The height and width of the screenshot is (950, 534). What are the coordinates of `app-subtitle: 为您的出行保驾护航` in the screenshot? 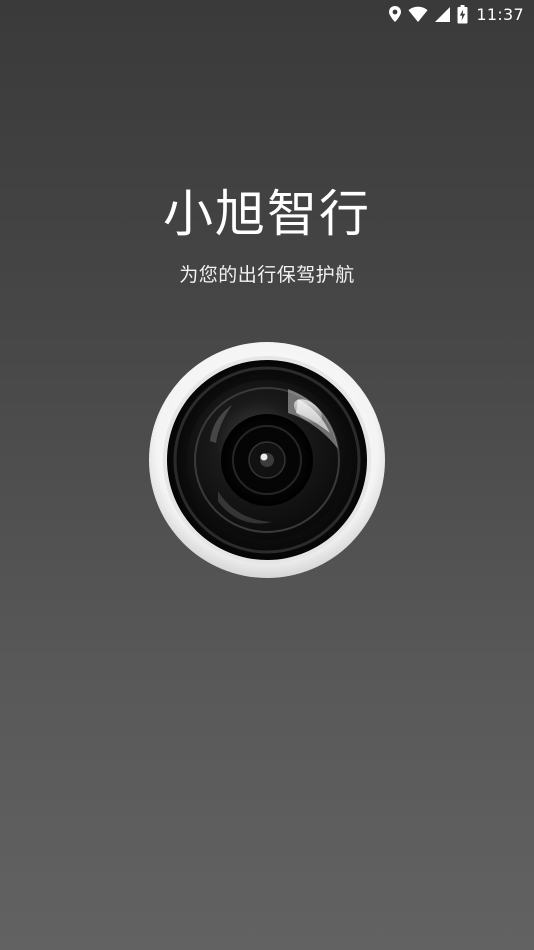 It's located at (267, 275).